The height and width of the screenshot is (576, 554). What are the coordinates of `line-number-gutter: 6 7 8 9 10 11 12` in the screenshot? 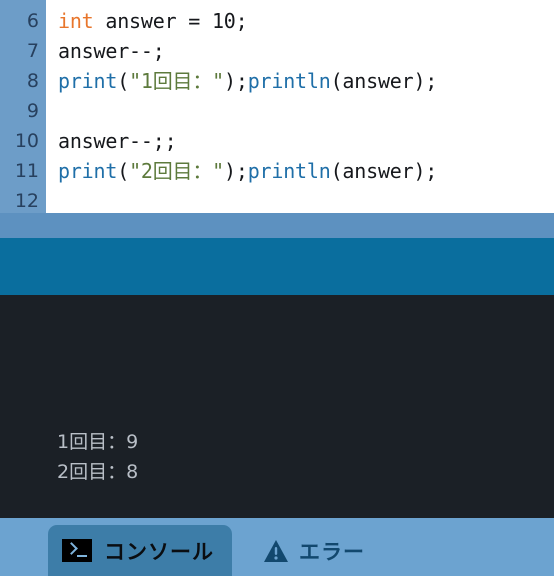 It's located at (23, 106).